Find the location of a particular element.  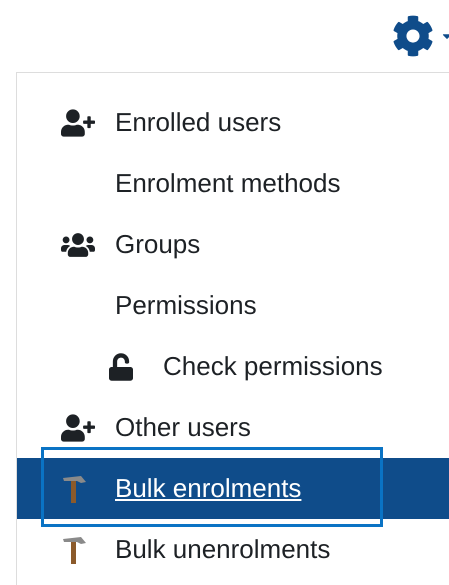

users-icon is located at coordinates (78, 244).